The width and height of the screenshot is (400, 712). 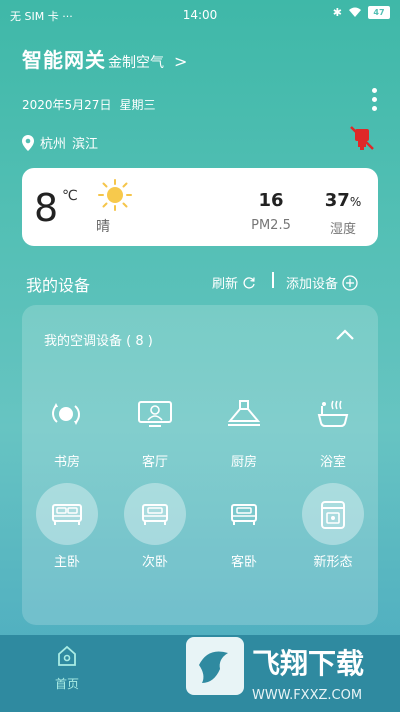 I want to click on gateway-title: 智能网关 金制空气 >, so click(x=104, y=58).